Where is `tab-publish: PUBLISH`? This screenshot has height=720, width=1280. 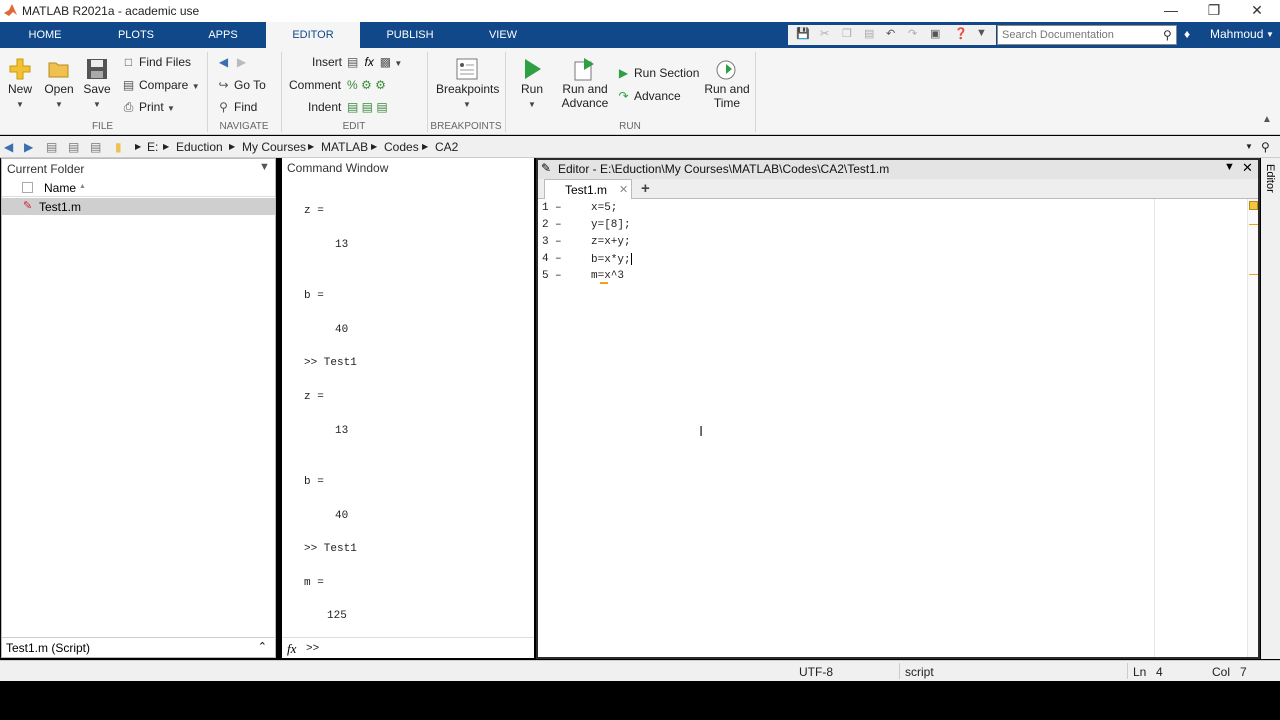 tab-publish: PUBLISH is located at coordinates (410, 35).